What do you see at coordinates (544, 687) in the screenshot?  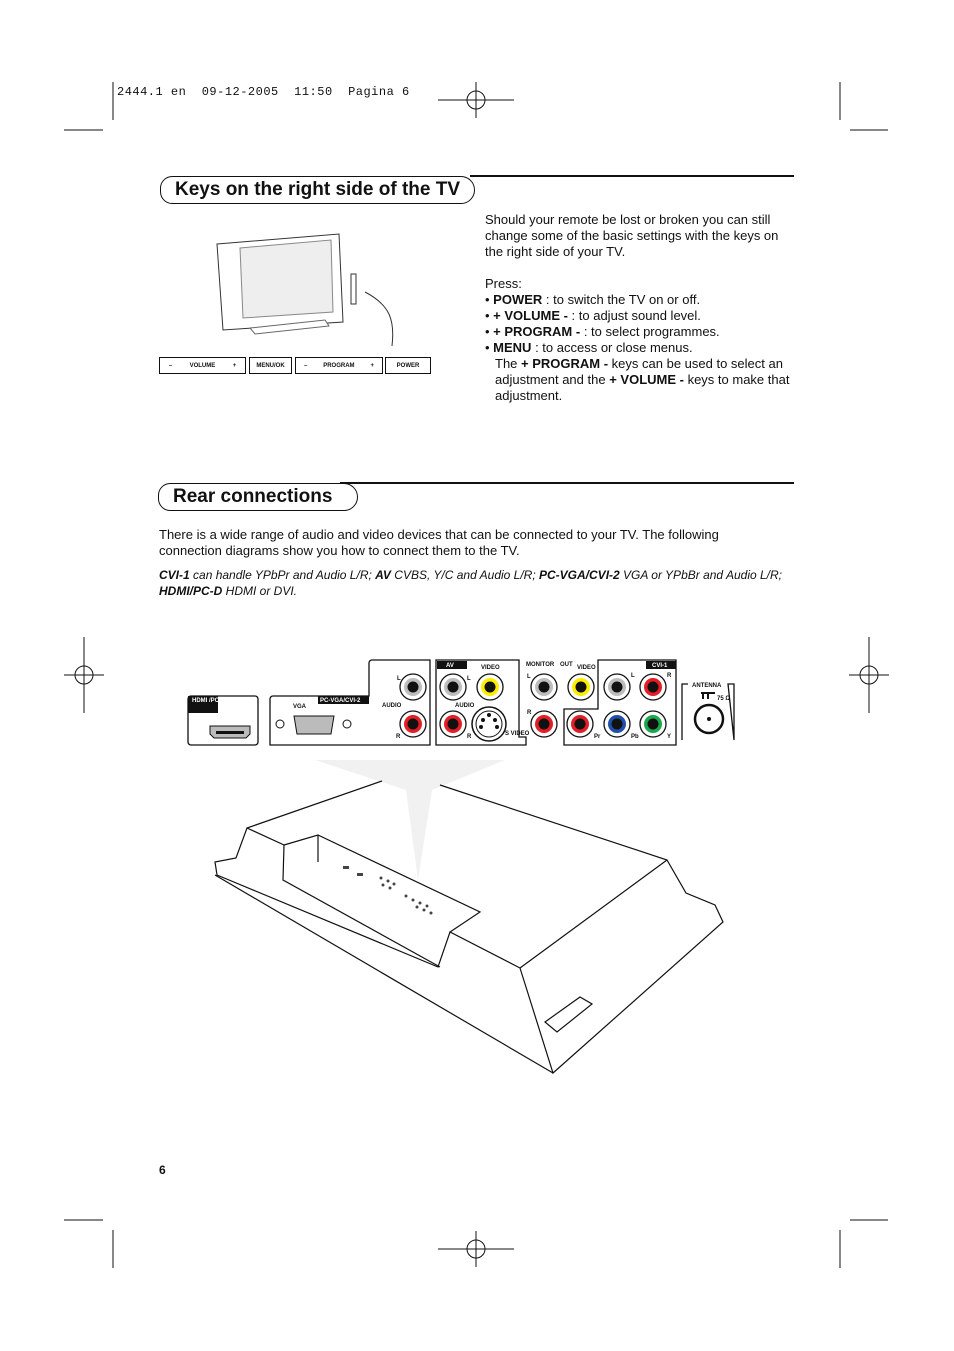 I see `monitor-l-jack` at bounding box center [544, 687].